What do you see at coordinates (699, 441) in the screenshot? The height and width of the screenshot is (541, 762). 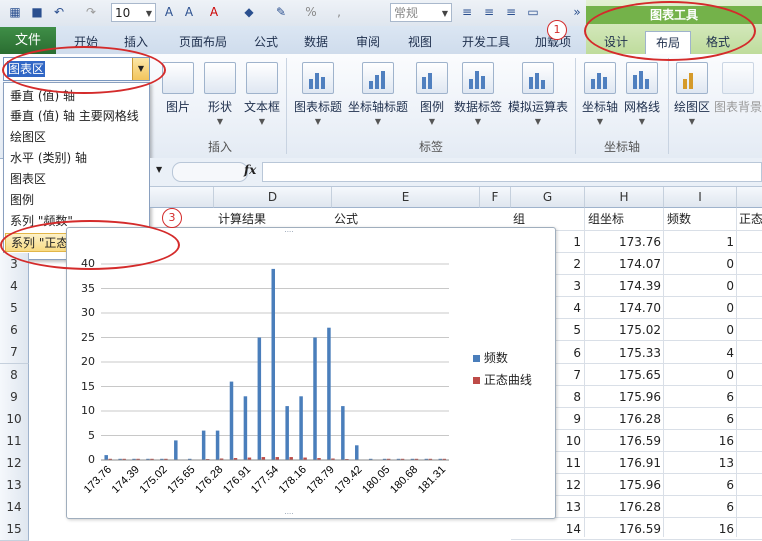 I see `table-cell: 16` at bounding box center [699, 441].